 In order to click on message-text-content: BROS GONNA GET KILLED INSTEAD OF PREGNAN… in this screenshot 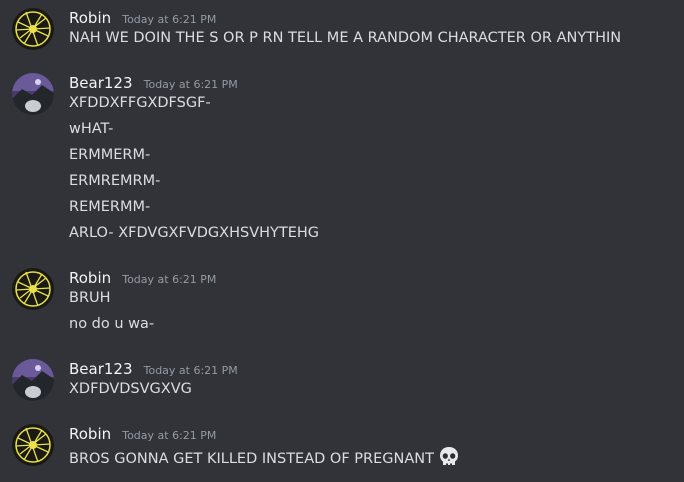, I will do `click(251, 459)`.